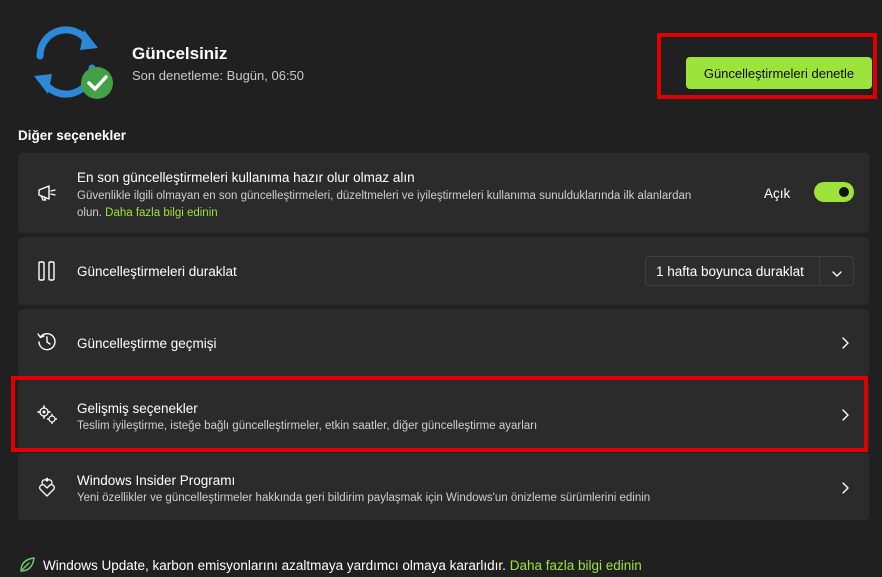 The width and height of the screenshot is (882, 577). Describe the element at coordinates (837, 271) in the screenshot. I see `chevron-down-icon` at that location.